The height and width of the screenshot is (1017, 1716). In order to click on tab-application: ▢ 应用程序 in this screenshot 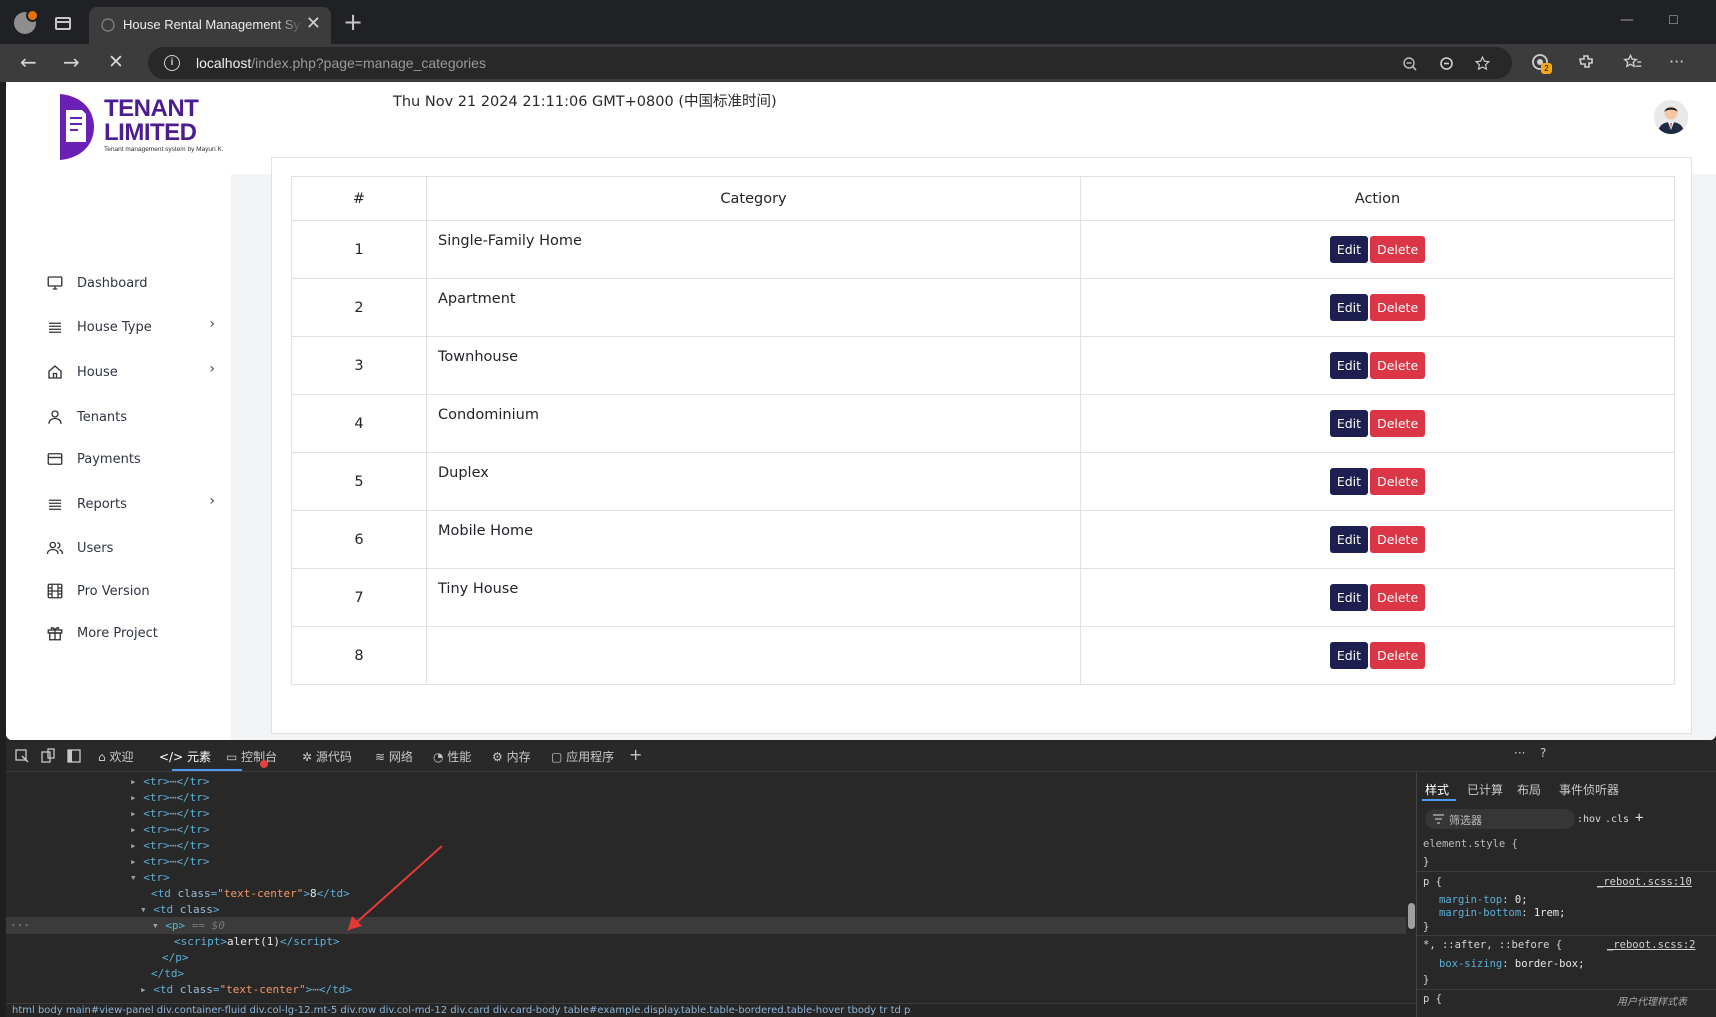, I will do `click(582, 756)`.